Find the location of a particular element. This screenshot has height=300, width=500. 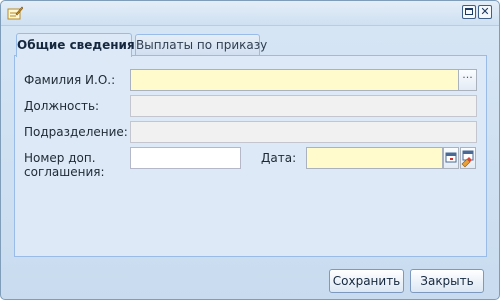

ellipsis-icon: ··· is located at coordinates (467, 77).